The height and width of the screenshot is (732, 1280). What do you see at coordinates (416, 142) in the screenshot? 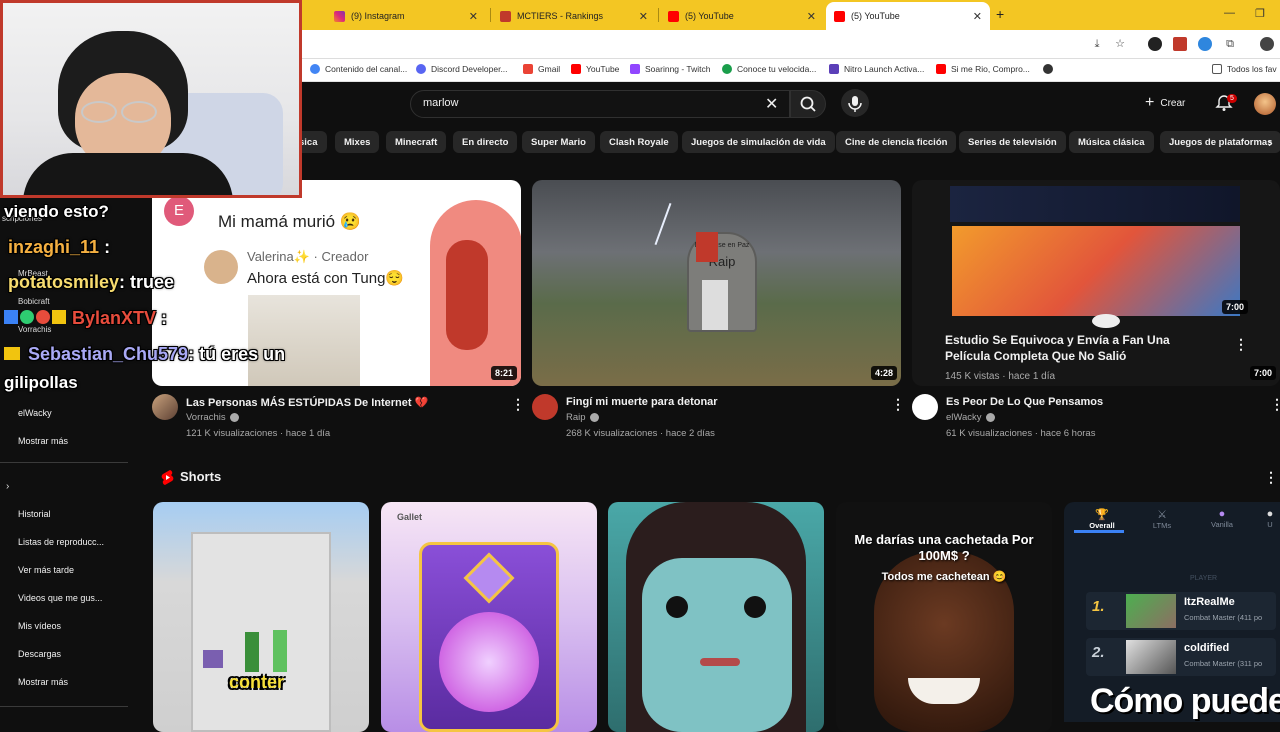
I see `chip: Minecraft` at bounding box center [416, 142].